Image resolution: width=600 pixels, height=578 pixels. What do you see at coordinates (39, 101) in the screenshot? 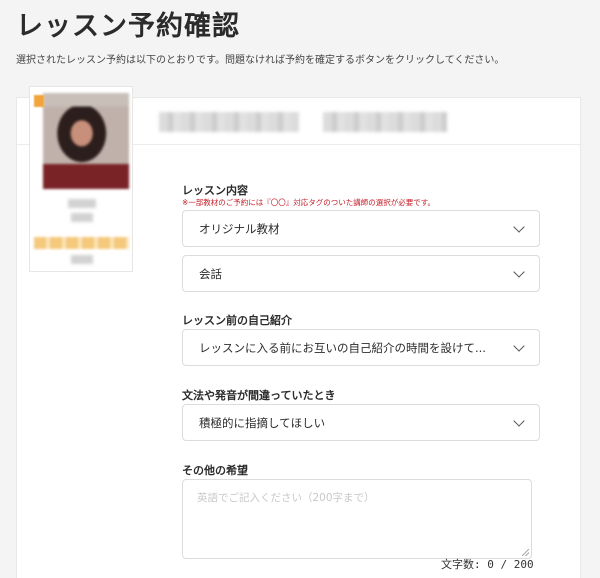
I see `teacher-badge-icon` at bounding box center [39, 101].